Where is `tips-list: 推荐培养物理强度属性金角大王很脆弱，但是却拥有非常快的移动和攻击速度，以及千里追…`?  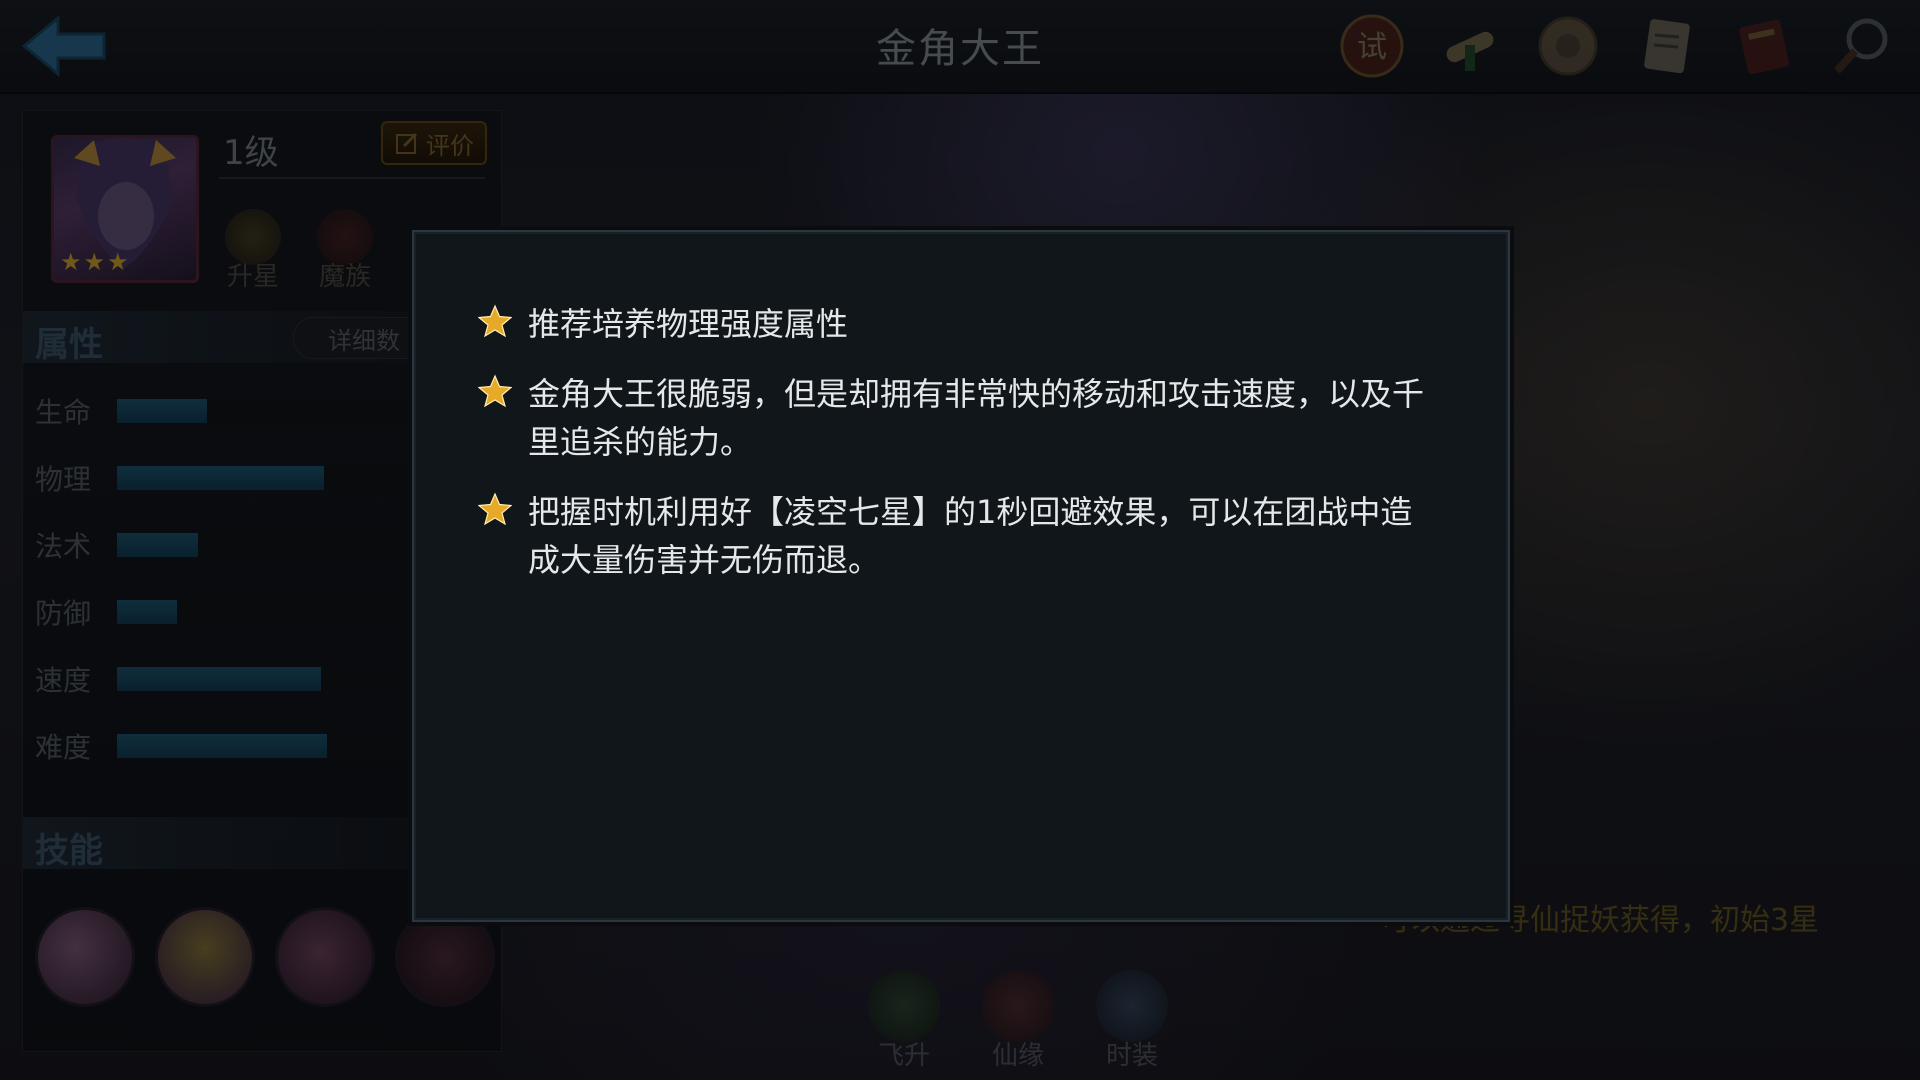
tips-list: 推荐培养物理强度属性金角大王很脆弱，但是却拥有非常快的移动和攻击速度，以及千里追… is located at coordinates (958, 453).